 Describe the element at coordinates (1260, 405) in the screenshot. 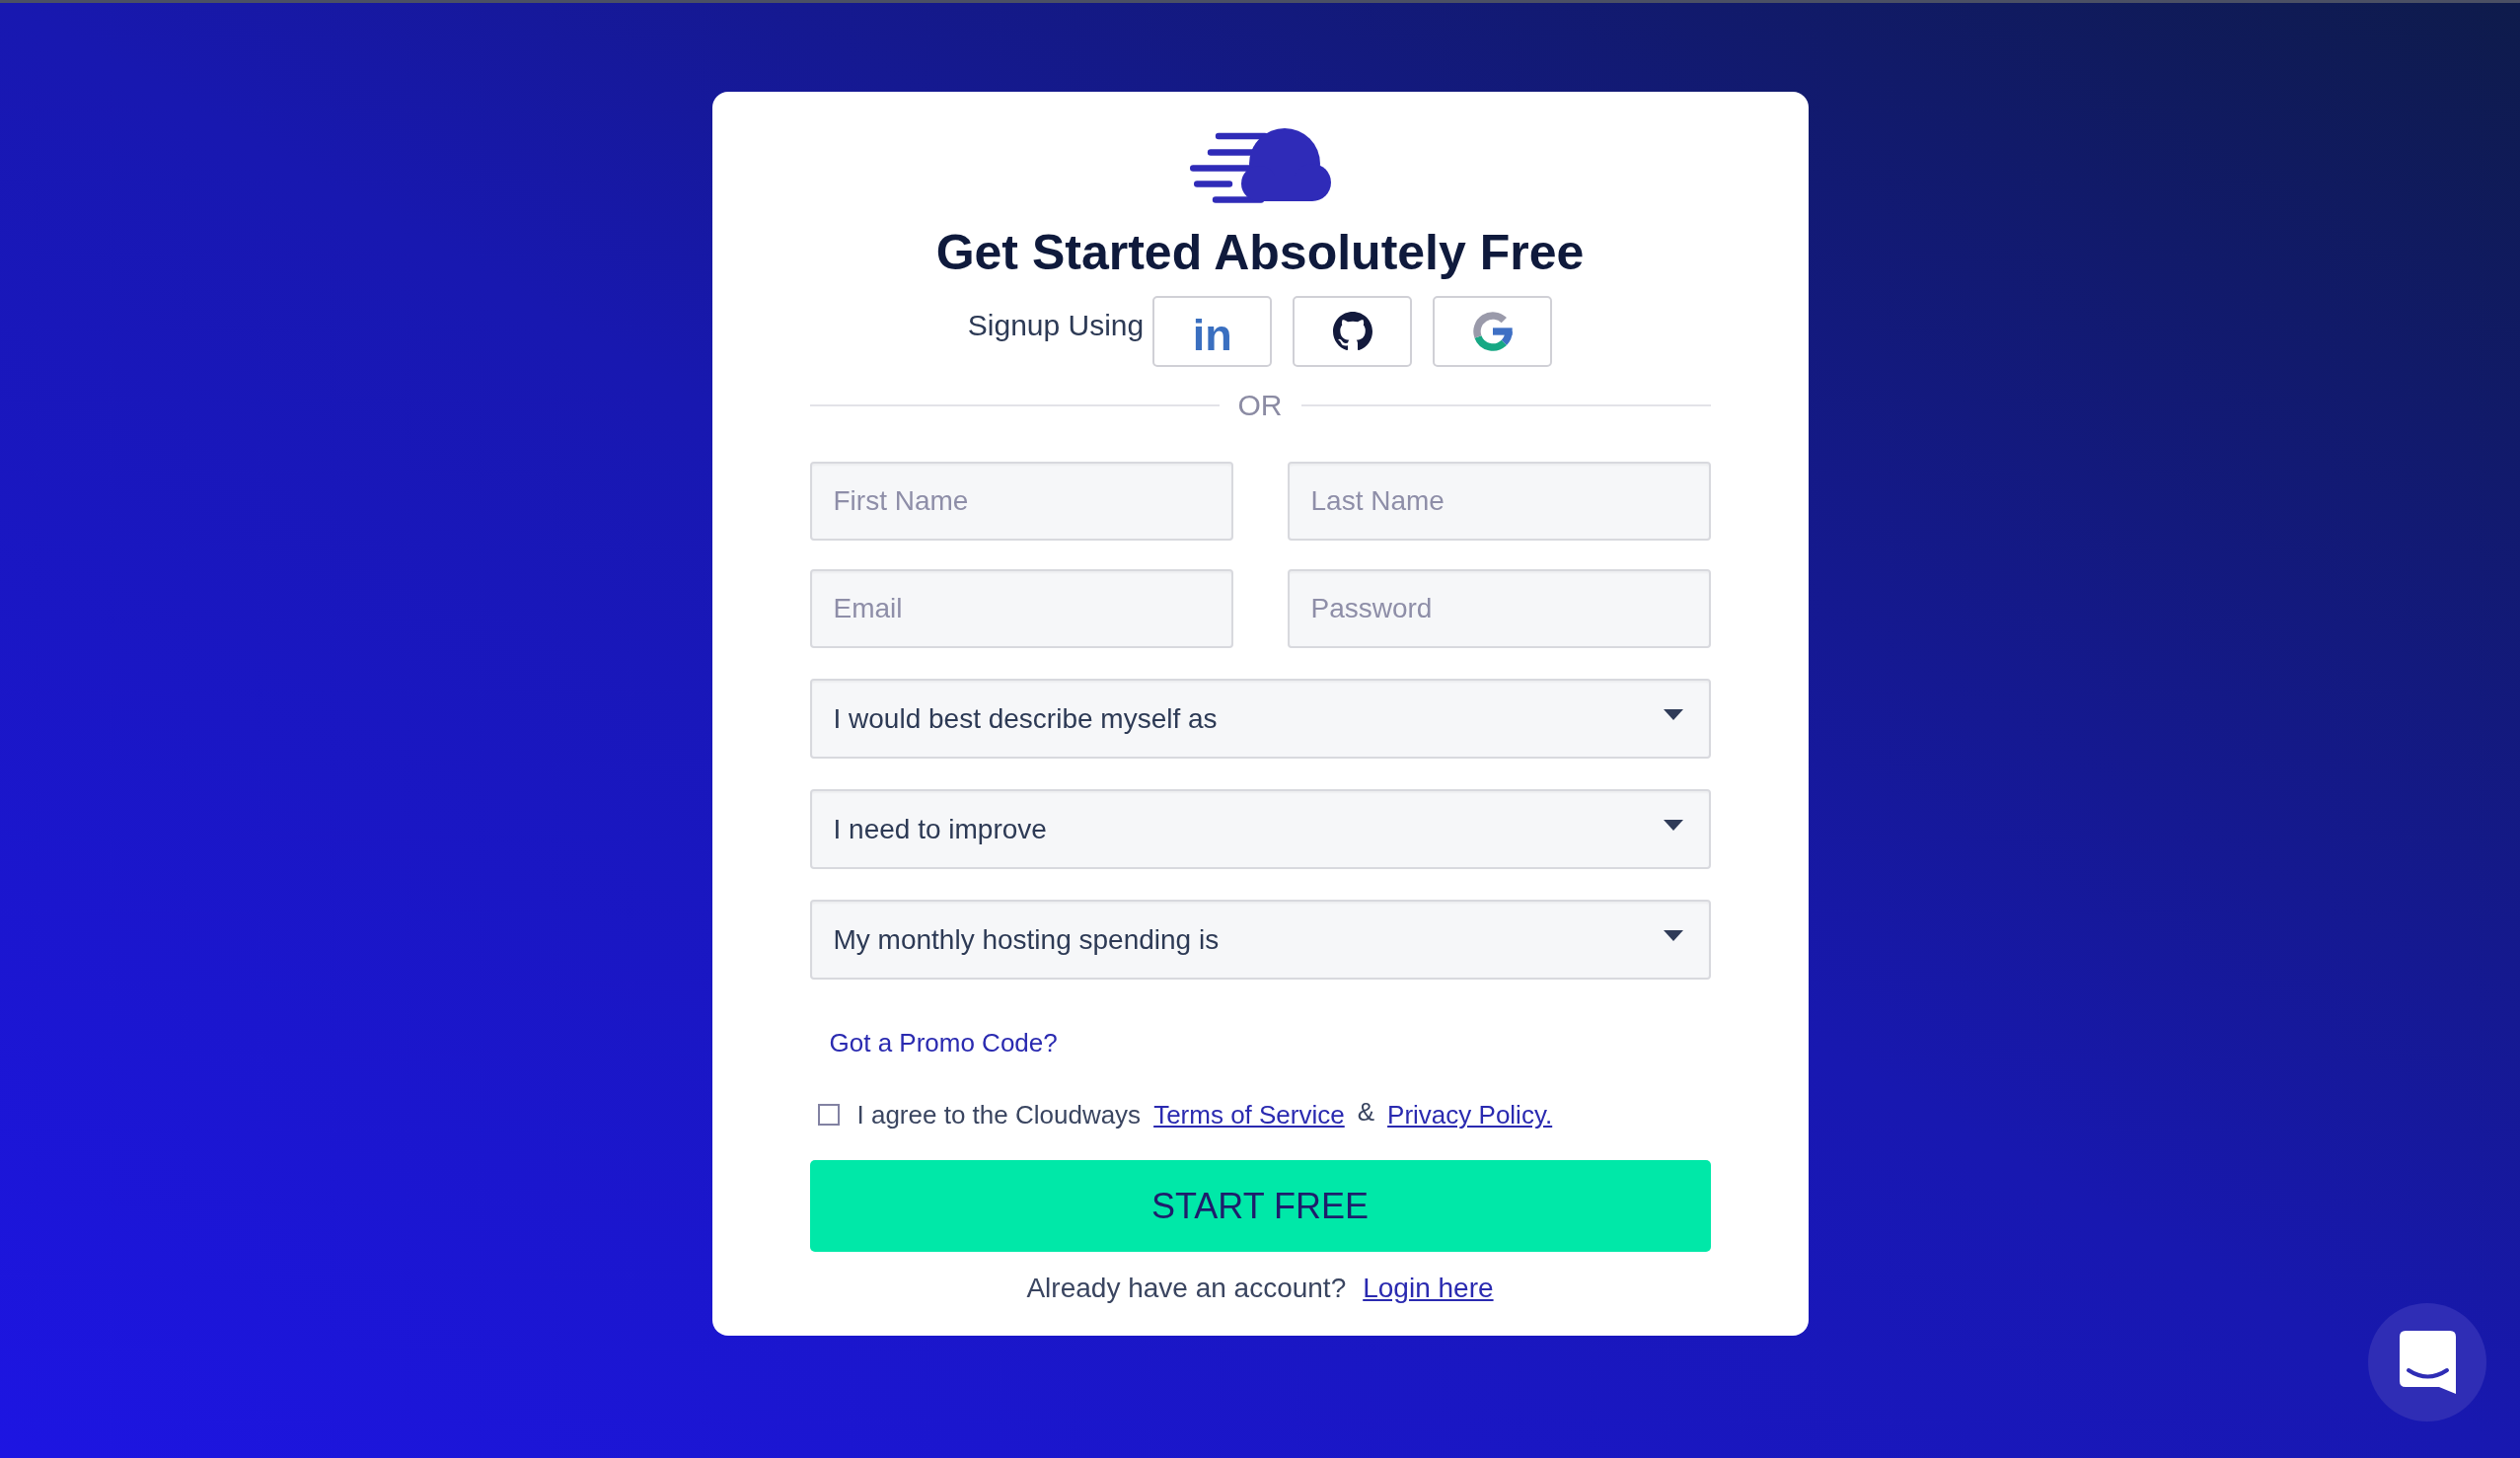

I see `separator-text: OR` at that location.